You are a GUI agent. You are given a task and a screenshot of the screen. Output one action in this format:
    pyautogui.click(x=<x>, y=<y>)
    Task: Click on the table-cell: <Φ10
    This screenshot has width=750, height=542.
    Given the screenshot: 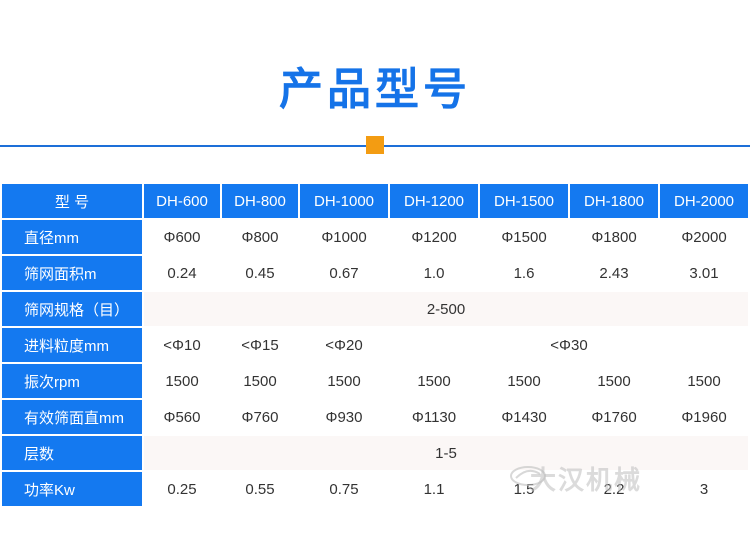 What is the action you would take?
    pyautogui.click(x=182, y=345)
    